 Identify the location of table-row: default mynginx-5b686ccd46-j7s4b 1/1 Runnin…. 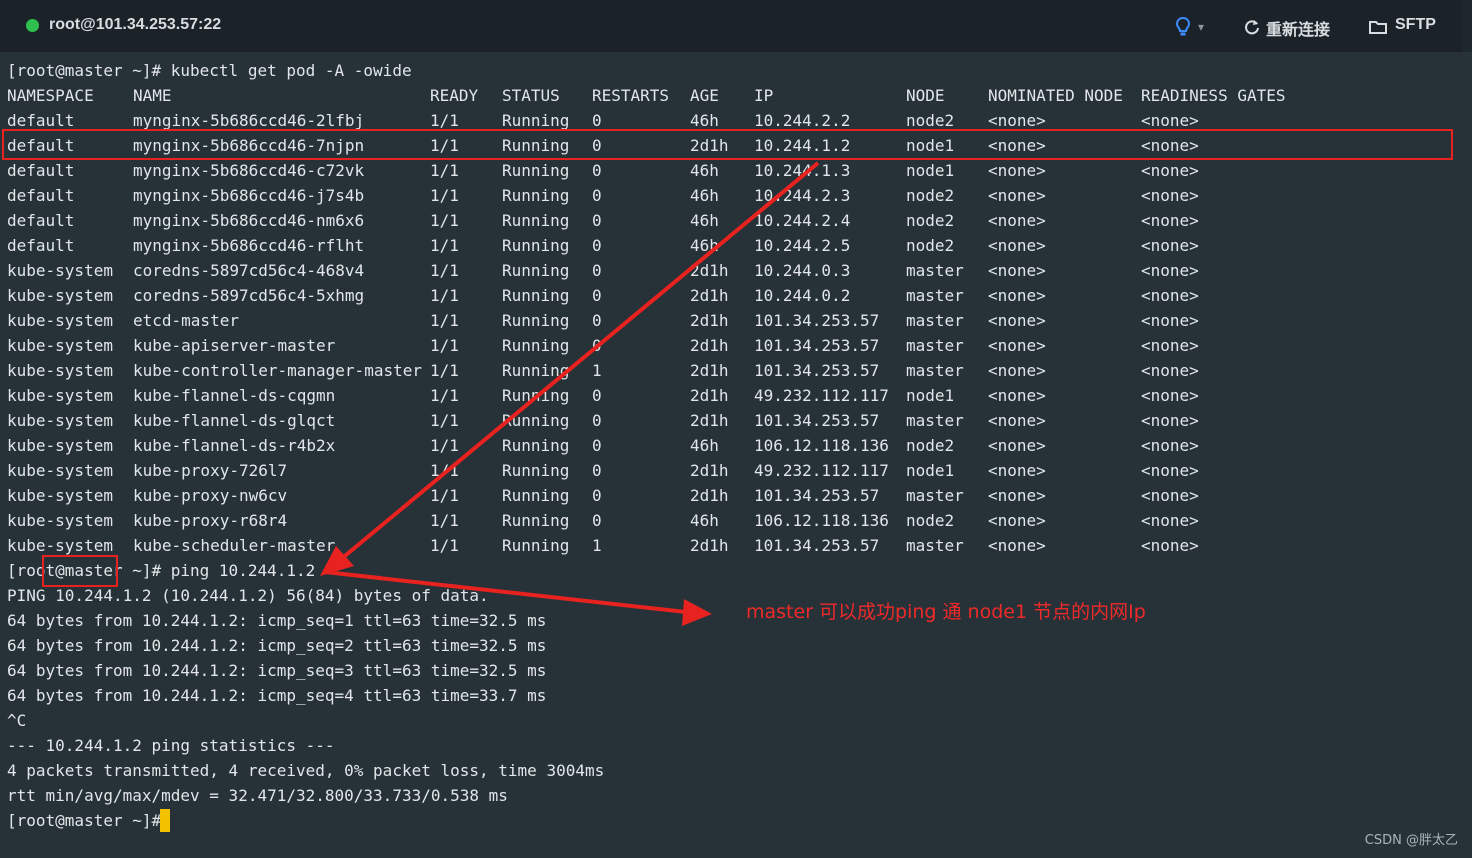
(736, 195).